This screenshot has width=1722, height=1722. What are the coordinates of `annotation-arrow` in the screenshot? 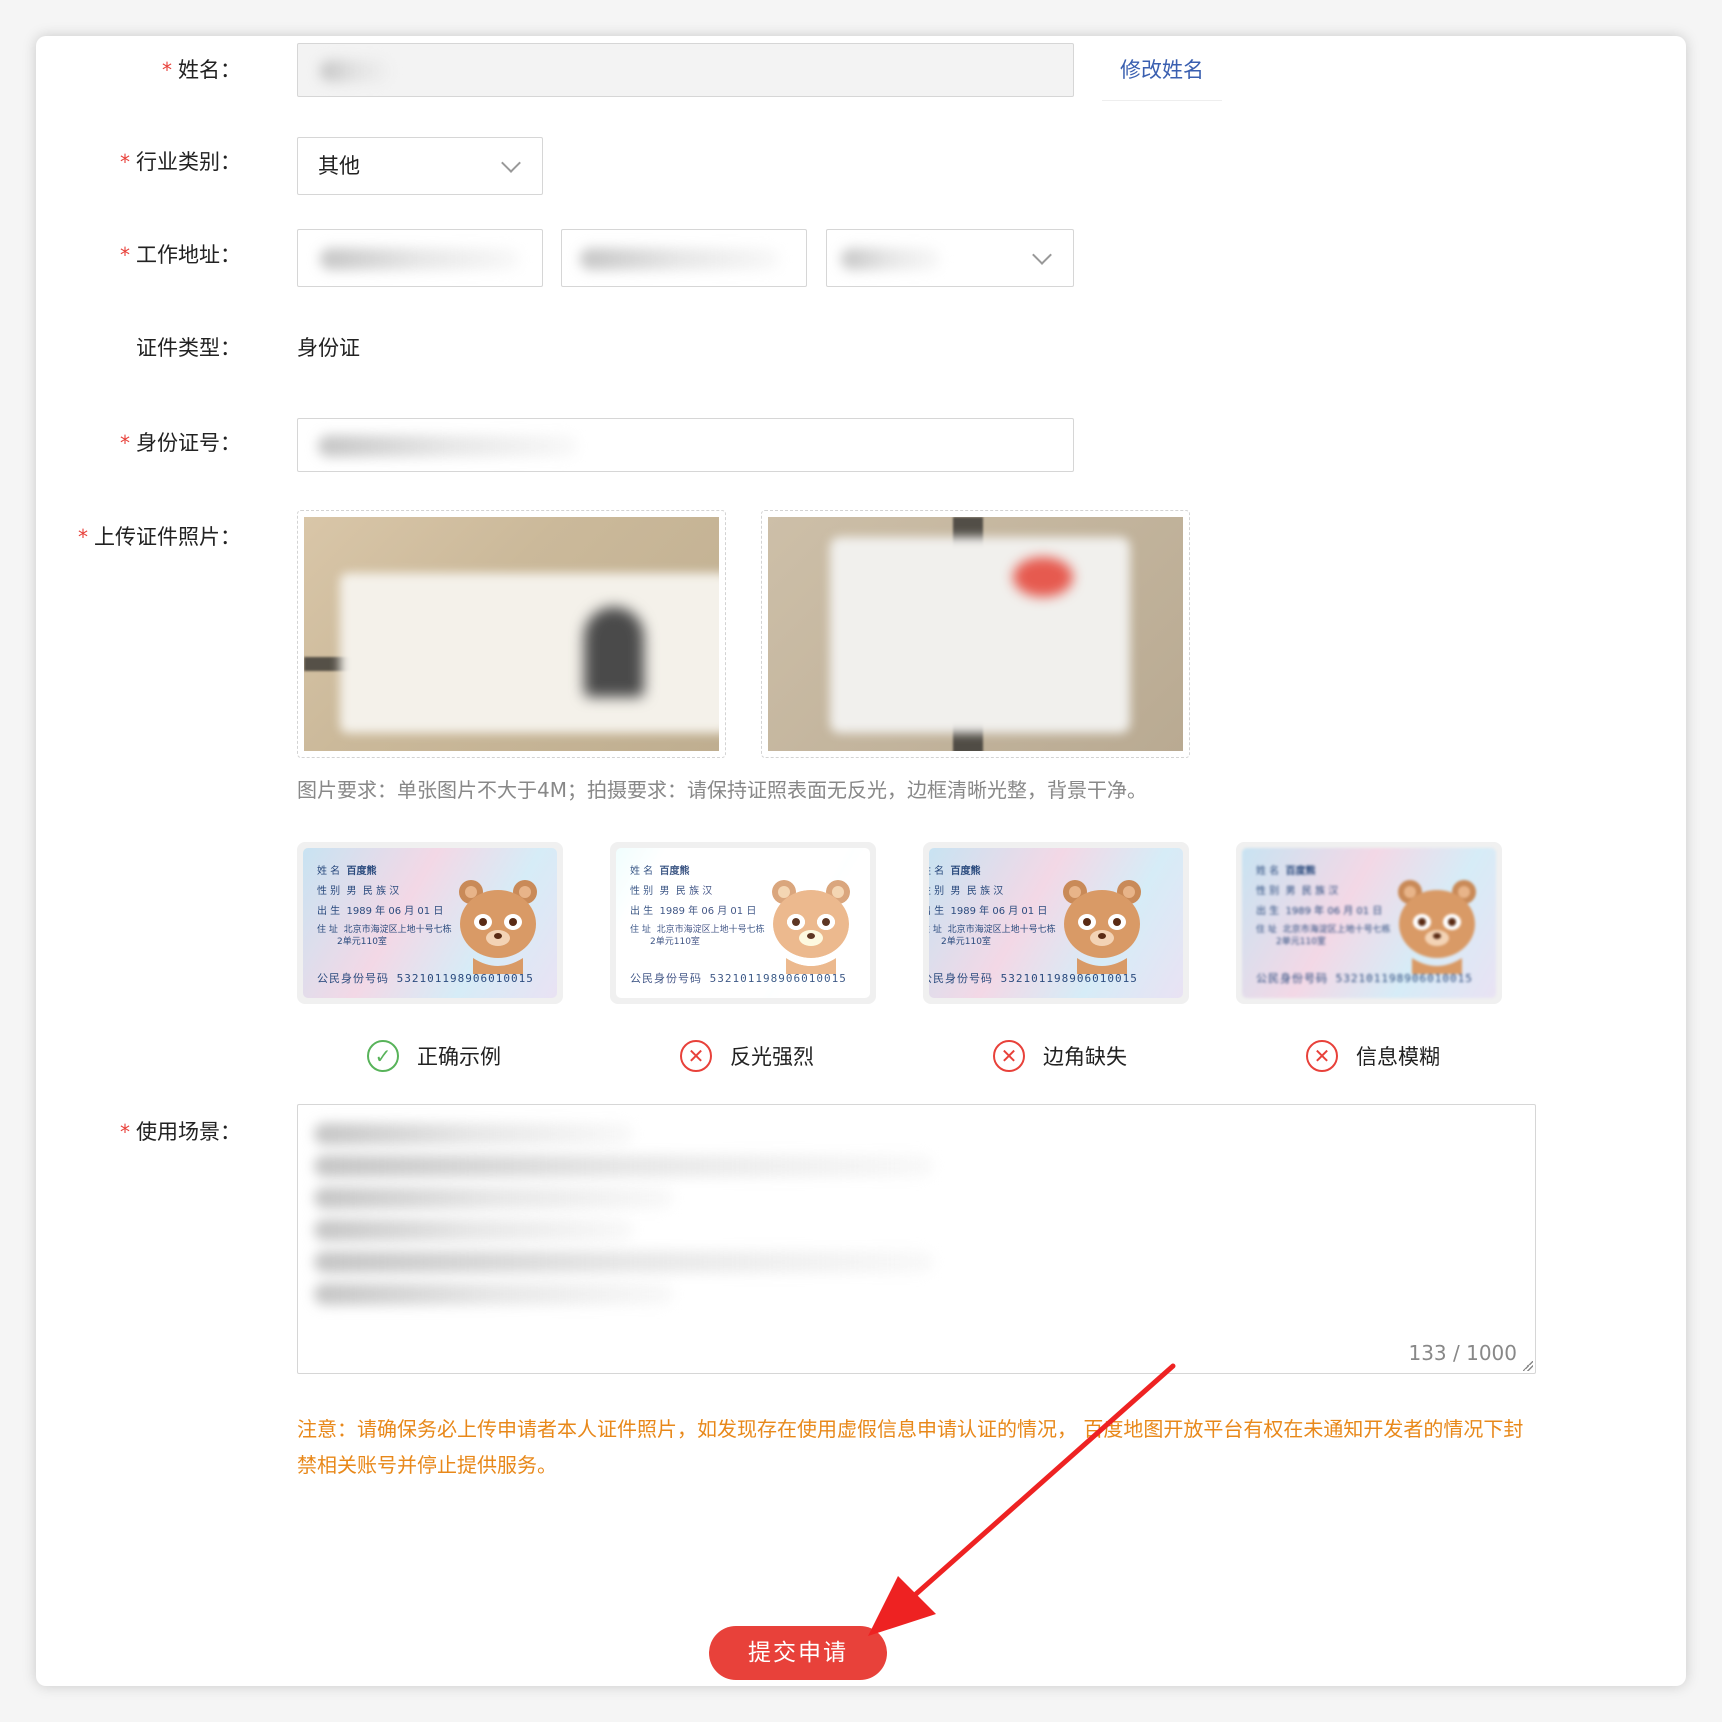 It's located at (1022, 1499).